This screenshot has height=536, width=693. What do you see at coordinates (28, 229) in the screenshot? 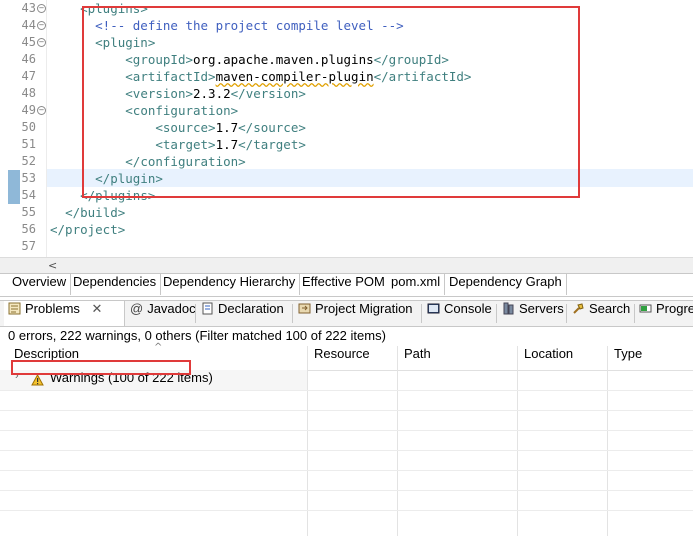
I see `line-number: 56` at bounding box center [28, 229].